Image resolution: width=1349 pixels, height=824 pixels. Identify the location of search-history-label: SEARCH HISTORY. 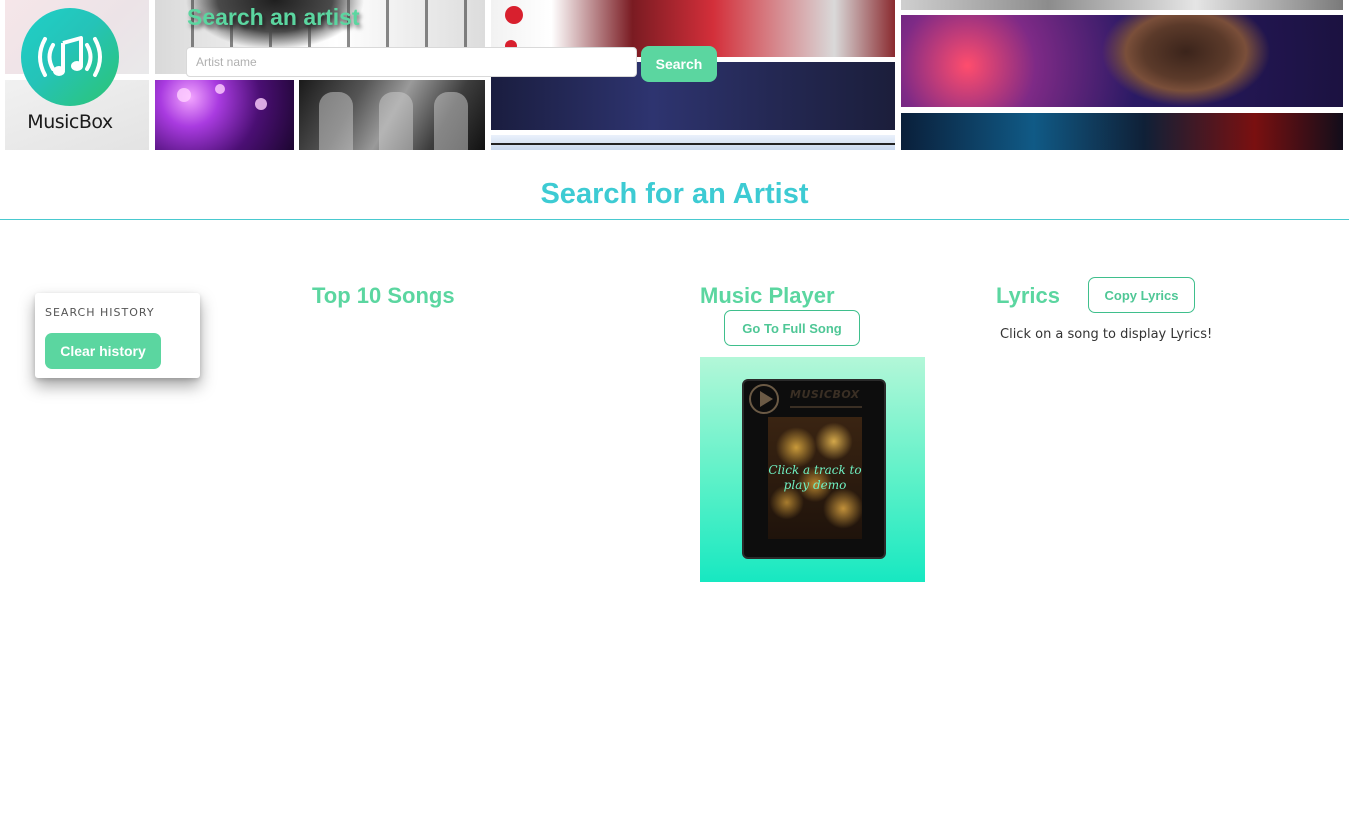
(100, 312).